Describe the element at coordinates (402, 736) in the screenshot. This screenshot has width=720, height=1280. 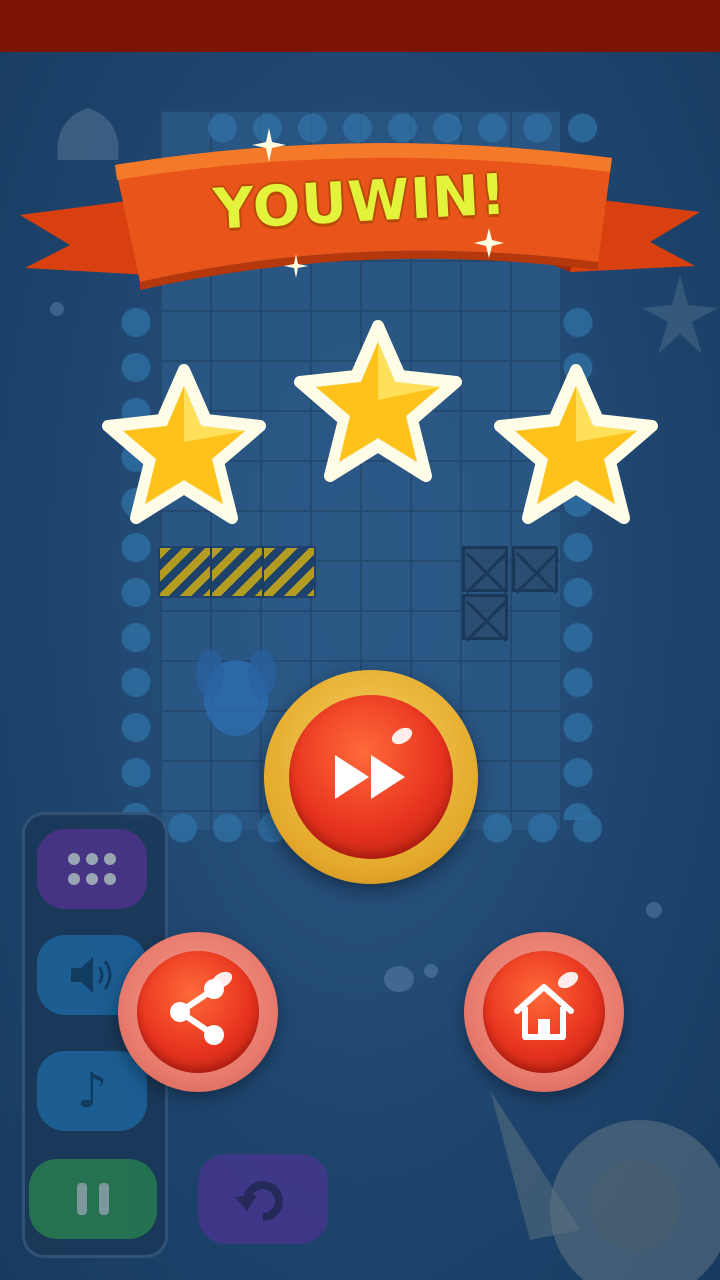
I see `shine-highlight` at that location.